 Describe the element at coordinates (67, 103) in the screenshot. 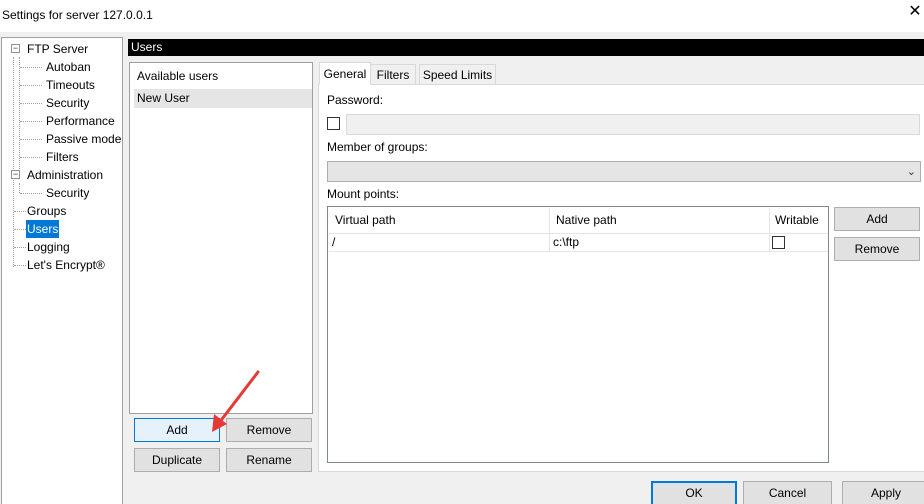

I see `tree-item-security: Security` at that location.